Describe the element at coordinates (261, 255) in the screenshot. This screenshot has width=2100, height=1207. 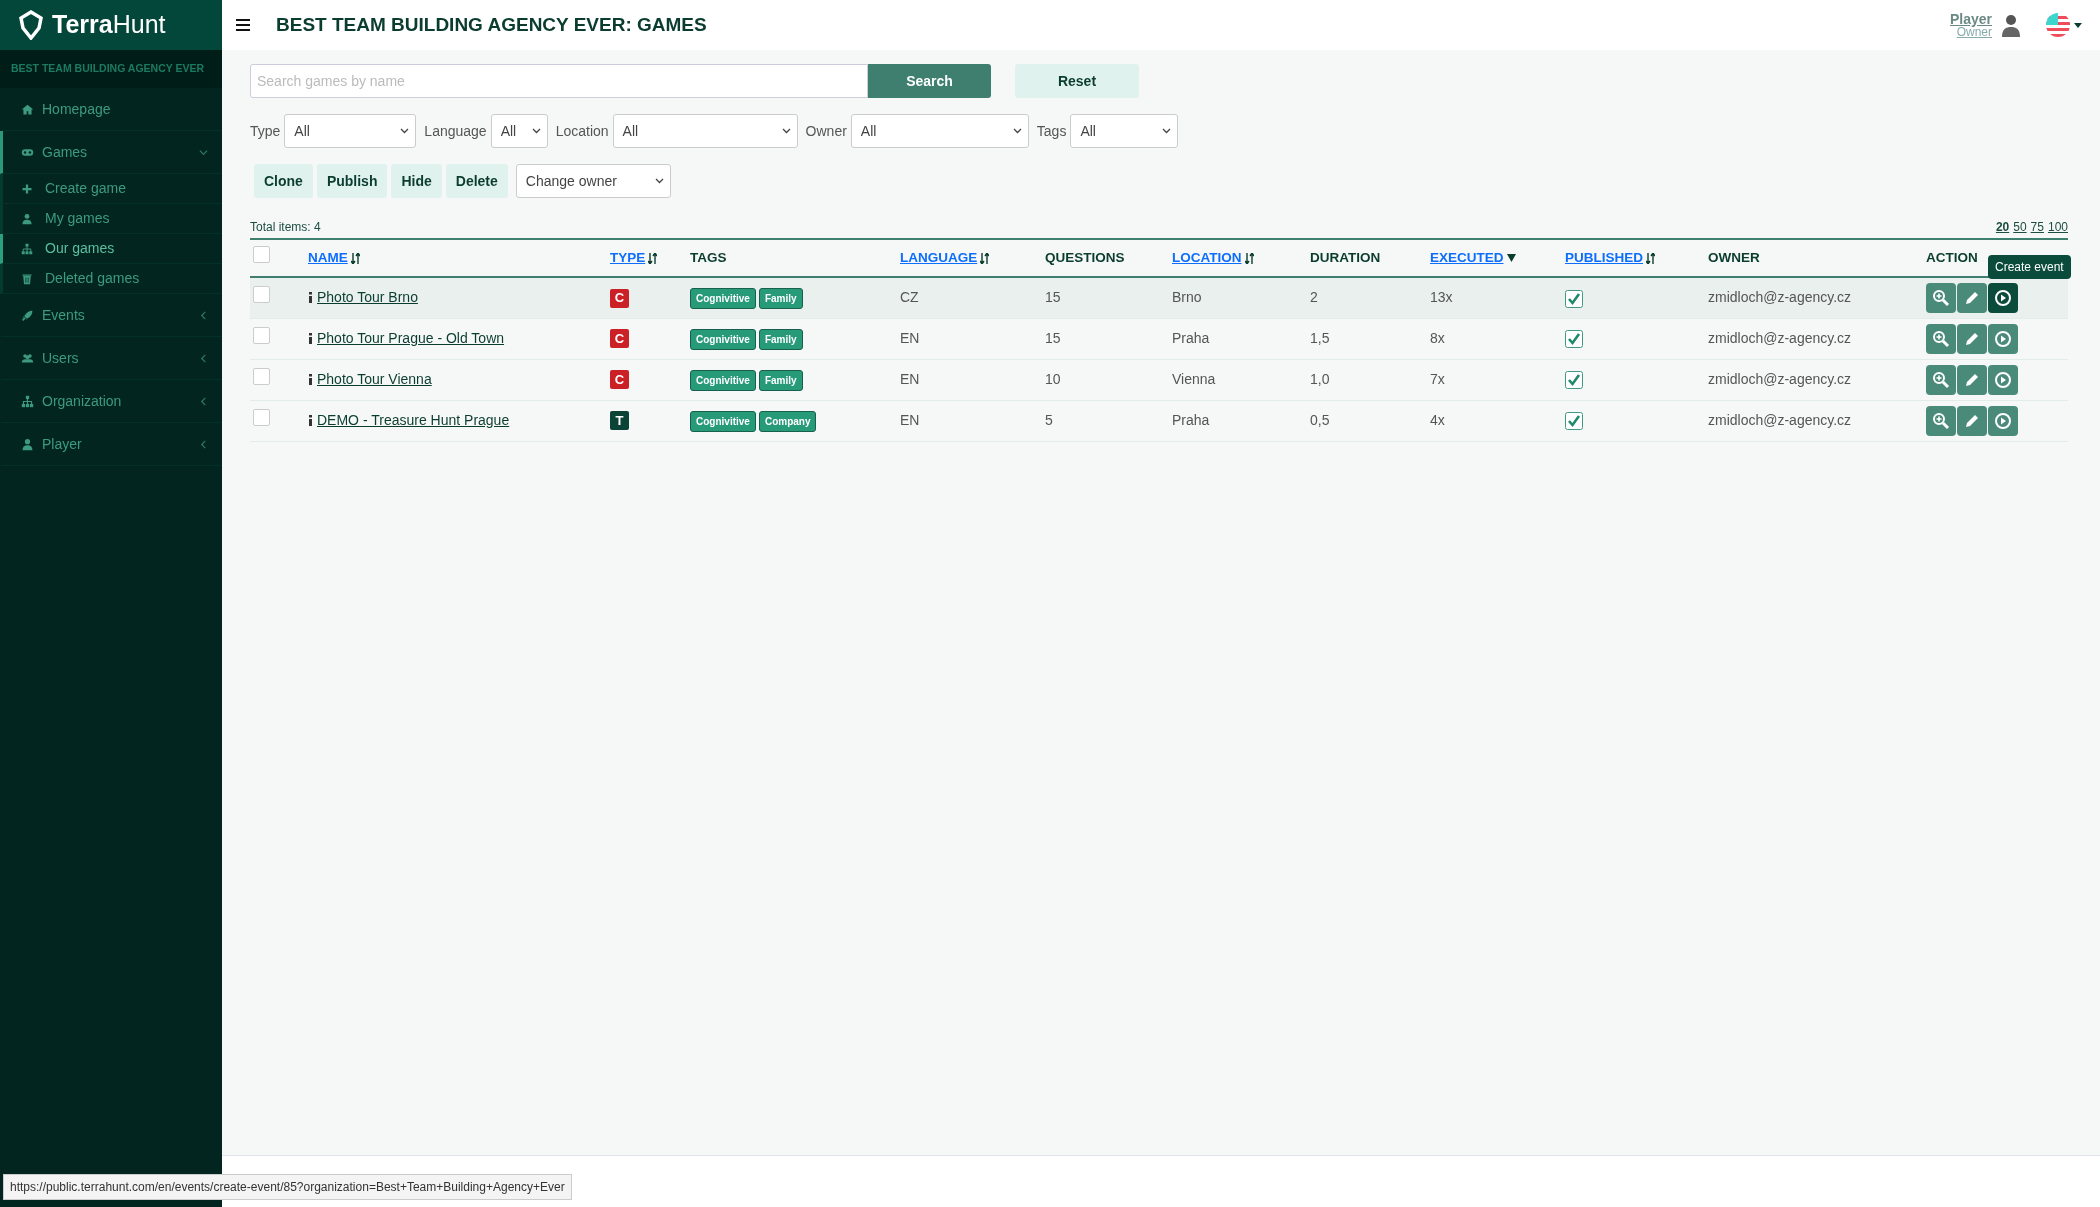
I see `select-all-checkbox` at that location.